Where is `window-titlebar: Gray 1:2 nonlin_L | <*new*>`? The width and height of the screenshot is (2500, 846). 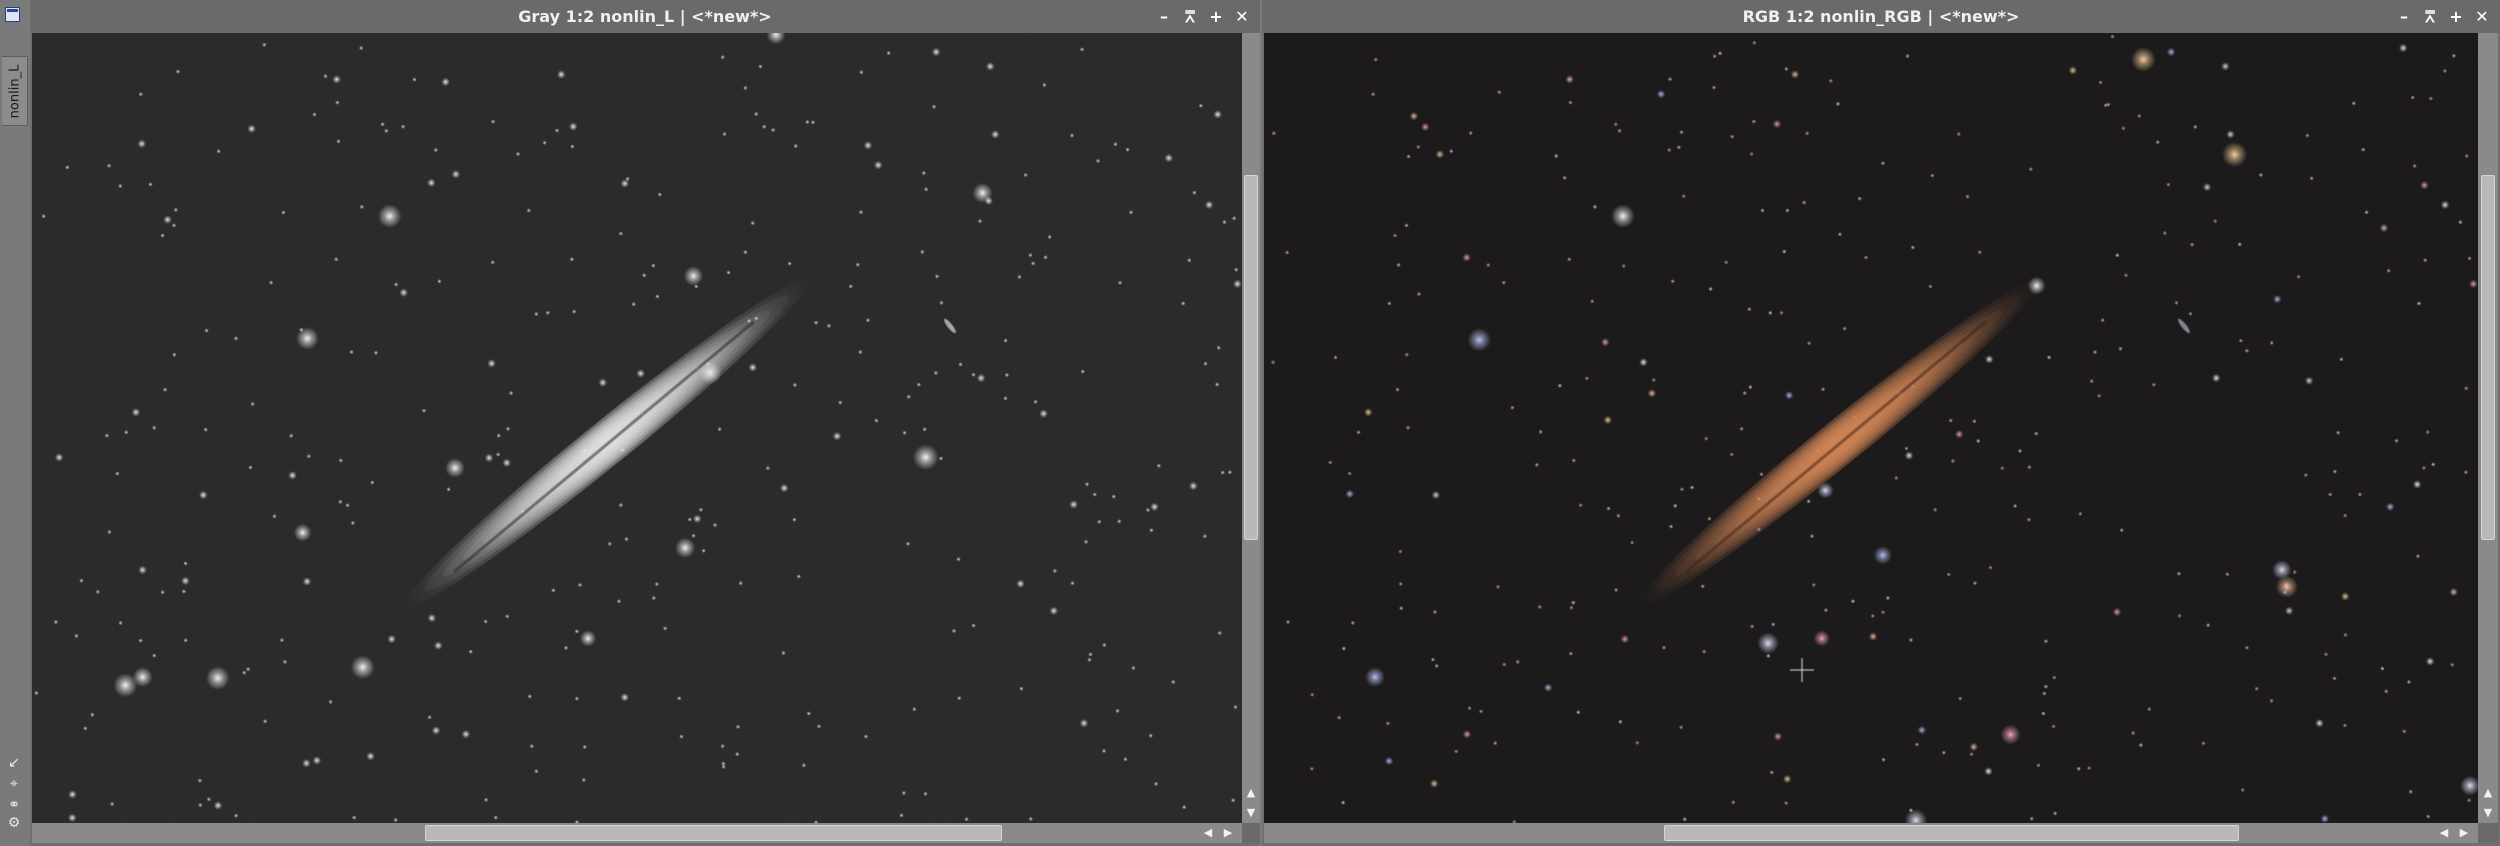 window-titlebar: Gray 1:2 nonlin_L | <*new*> is located at coordinates (645, 16).